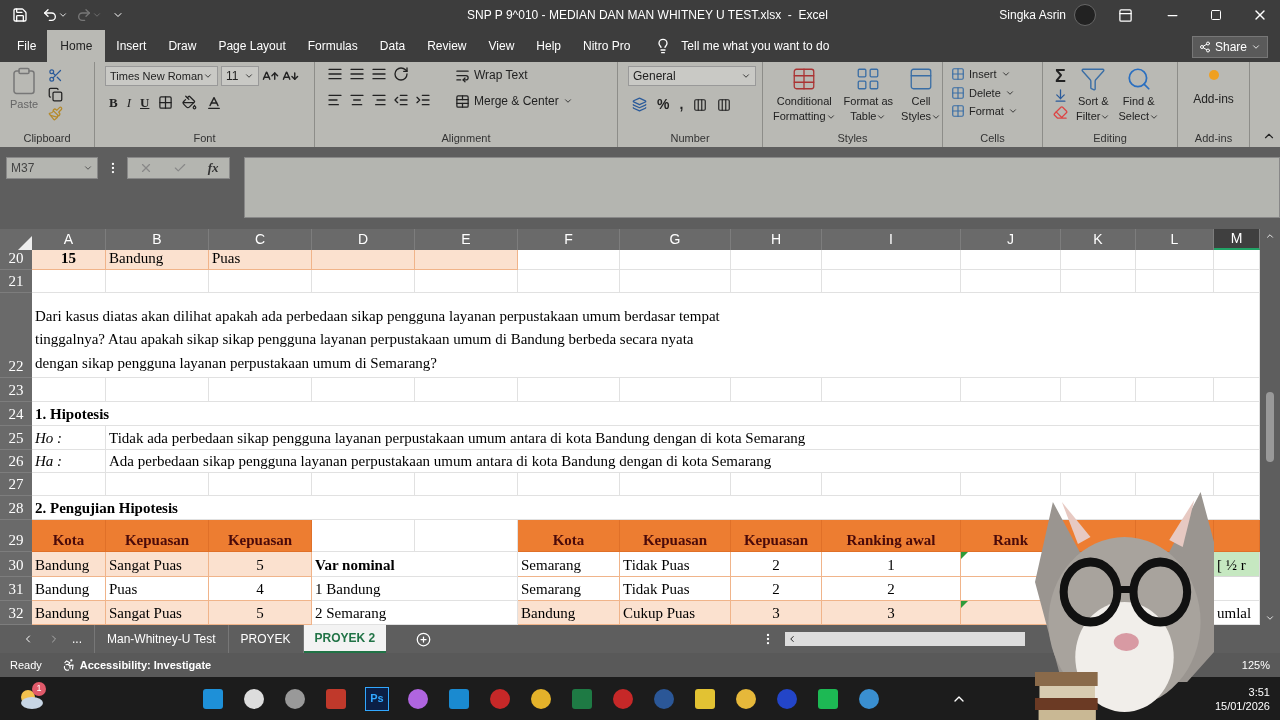 The height and width of the screenshot is (720, 1280). What do you see at coordinates (646, 335) in the screenshot?
I see `table-cell: Dari kasus diatas akan dilihat apakah ada perbedaan sikap pengguna layanan perpustakaan umum berdasar tempat tinggalnya? Atau apakah sikap sikap pengguna layanan perpustakaan umum di Bandung berbeda secara nyata dengan sikap pengguna layanan perpustakaan umum di Semarang?` at bounding box center [646, 335].